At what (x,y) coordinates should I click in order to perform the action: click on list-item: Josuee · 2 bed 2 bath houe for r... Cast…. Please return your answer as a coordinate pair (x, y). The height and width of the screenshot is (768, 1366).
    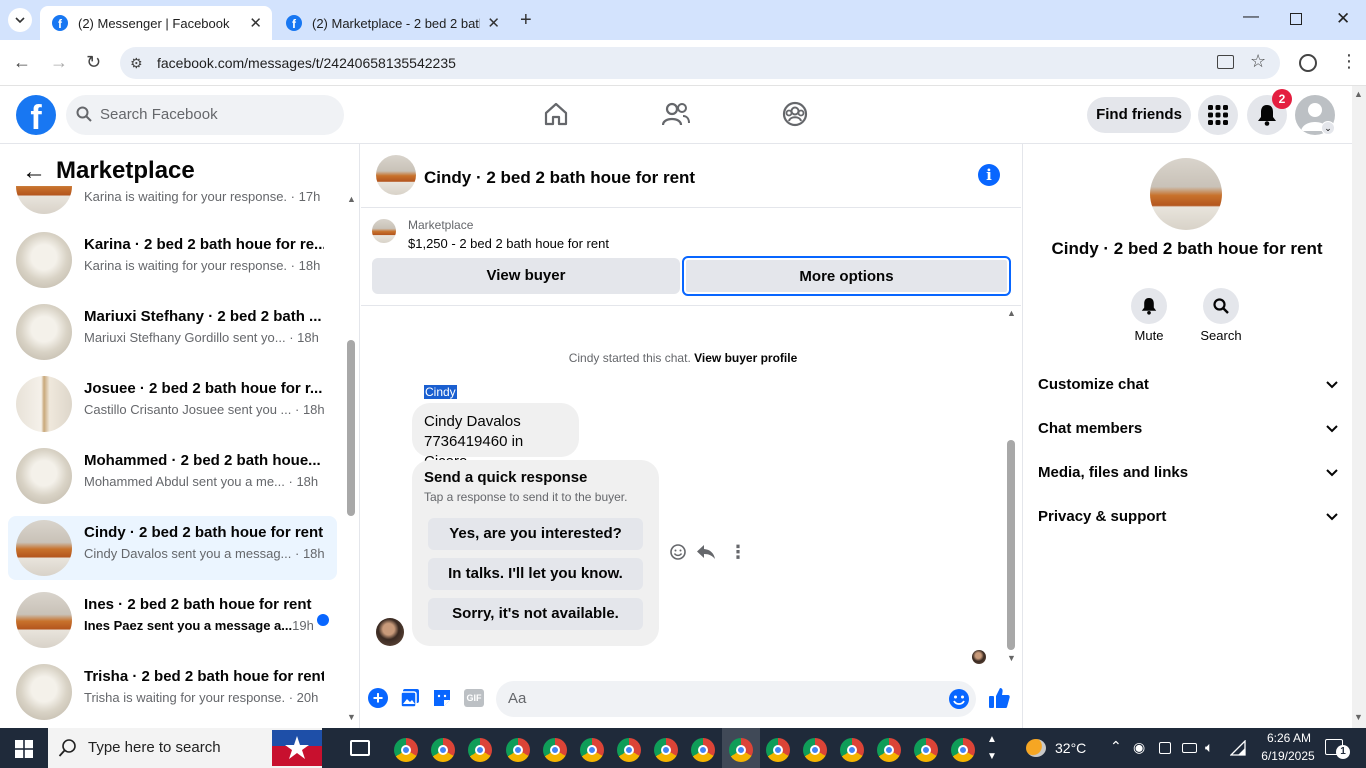
    Looking at the image, I should click on (172, 404).